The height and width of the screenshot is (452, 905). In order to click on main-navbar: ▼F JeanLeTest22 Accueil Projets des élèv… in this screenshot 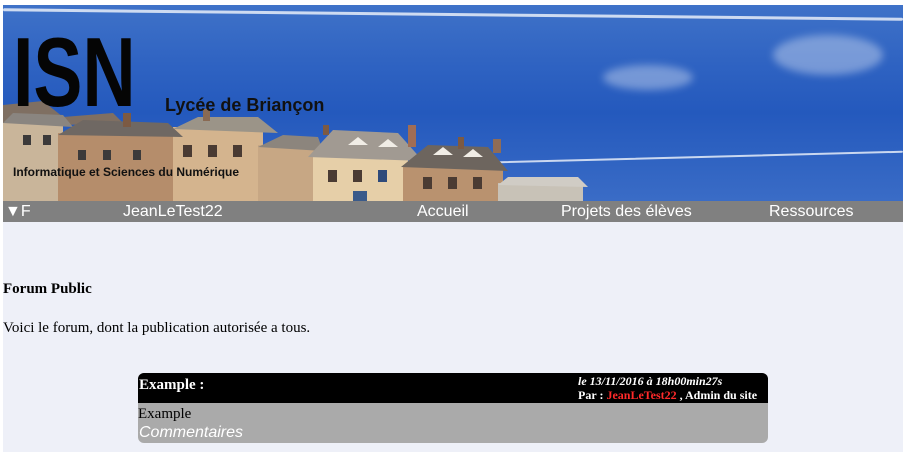, I will do `click(453, 211)`.